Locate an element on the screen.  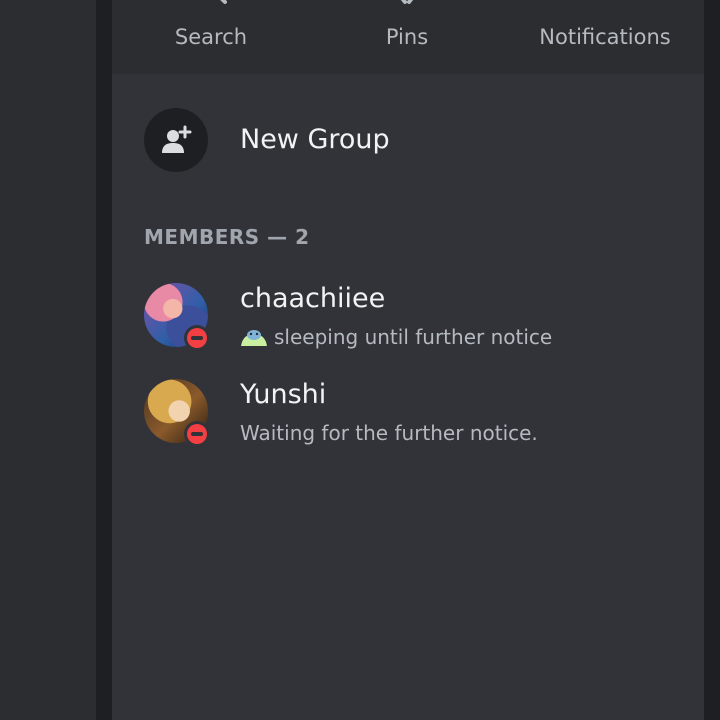
bell-icon is located at coordinates (605, 7).